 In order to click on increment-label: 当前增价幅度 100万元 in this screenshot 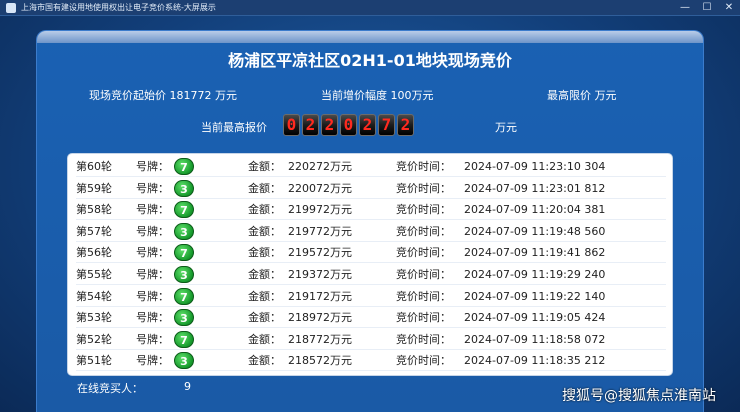, I will do `click(377, 95)`.